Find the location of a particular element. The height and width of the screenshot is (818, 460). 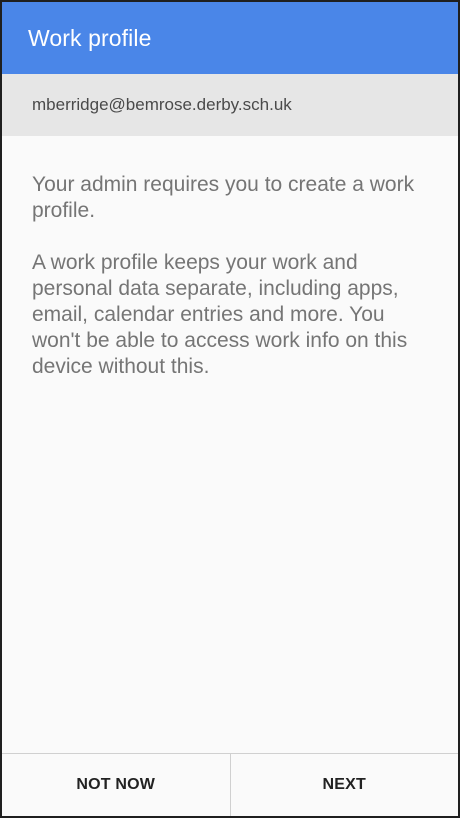

account-email: mberridge@bemrose.derby.sch.uk is located at coordinates (162, 104).